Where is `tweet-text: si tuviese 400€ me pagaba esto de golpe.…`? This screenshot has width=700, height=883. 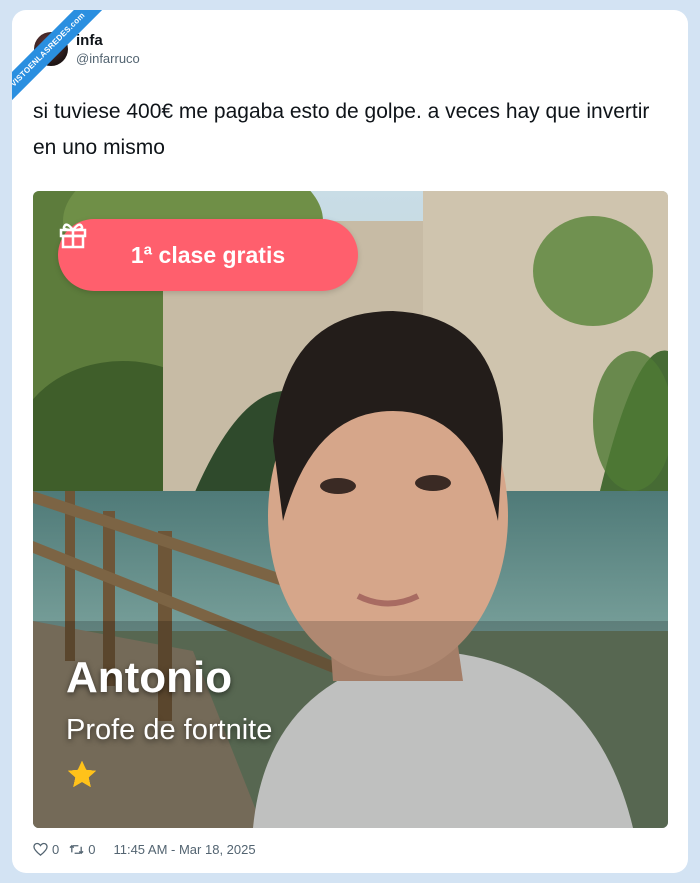
tweet-text: si tuviese 400€ me pagaba esto de golpe.… is located at coordinates (341, 129).